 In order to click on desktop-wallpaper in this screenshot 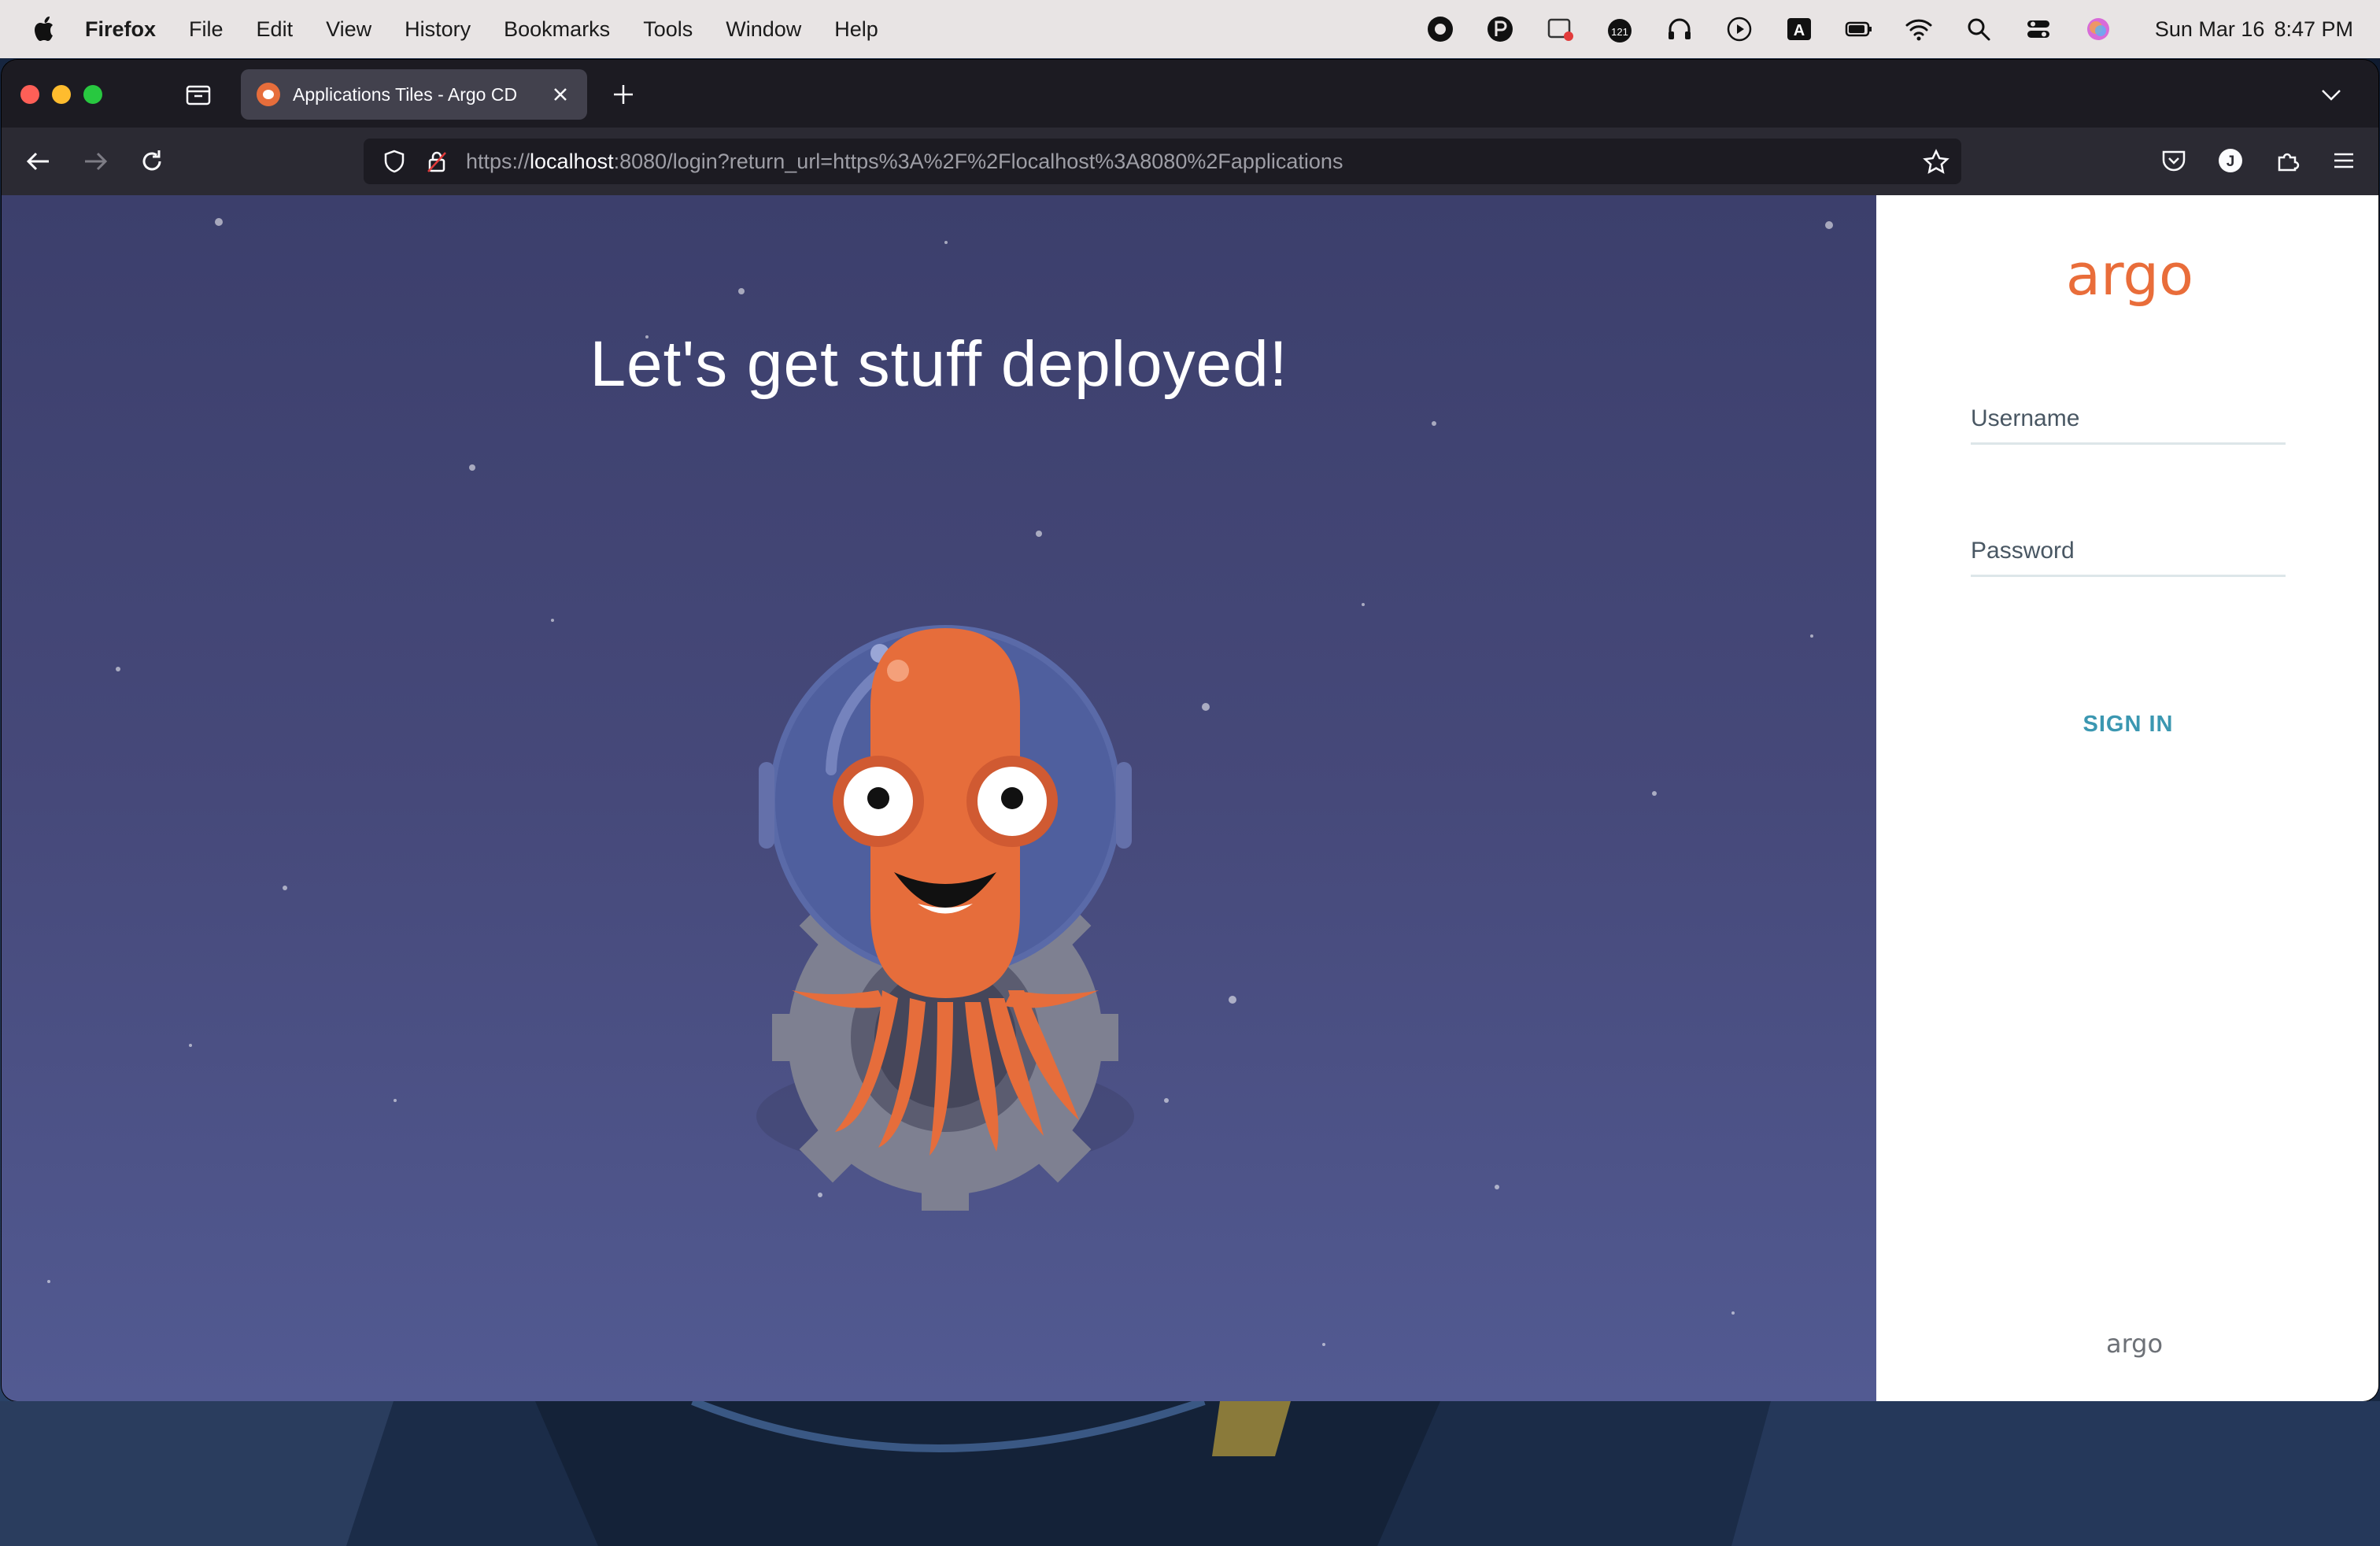, I will do `click(1190, 1473)`.